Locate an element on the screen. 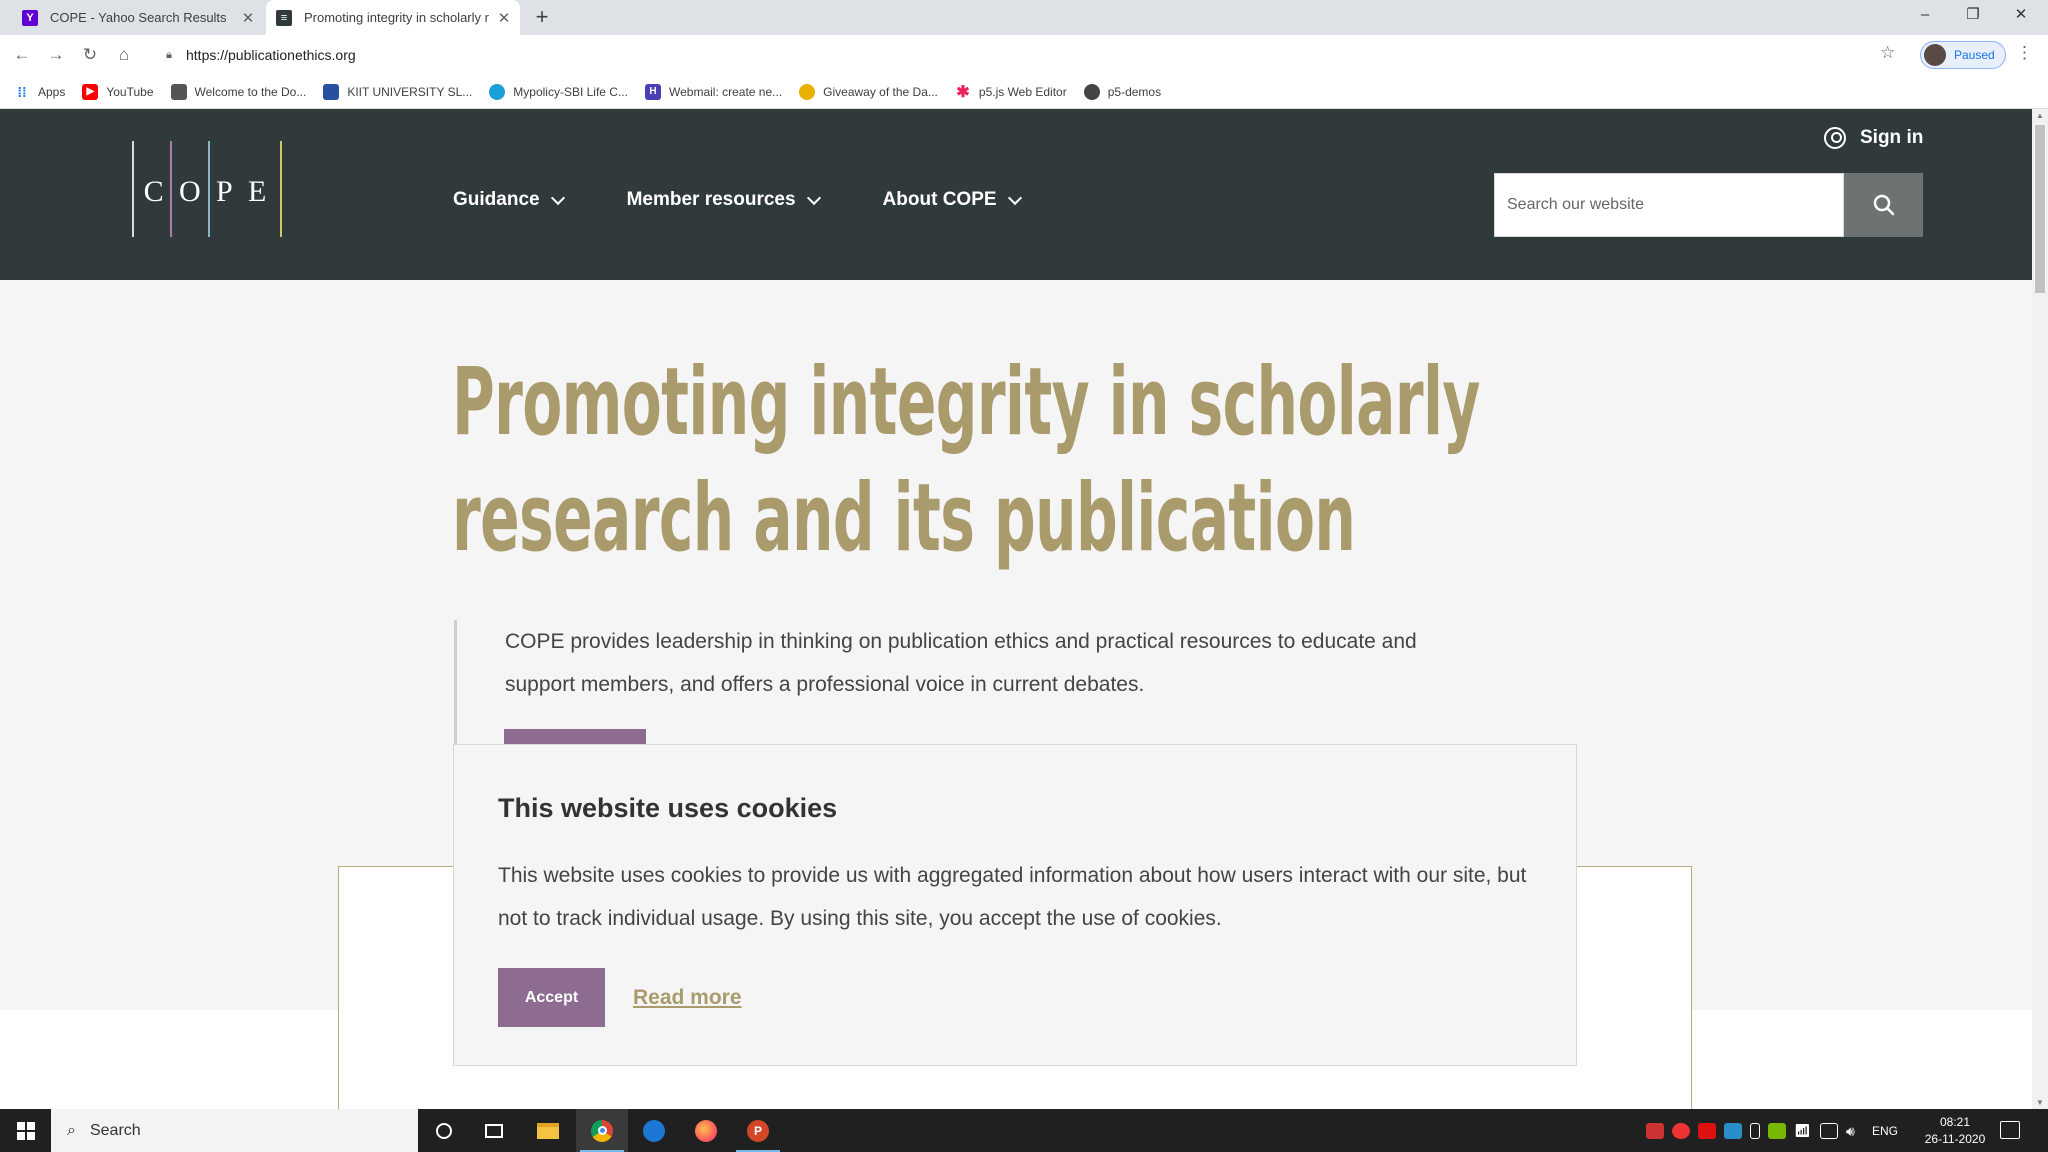  menu-icon: ⋮ is located at coordinates (2024, 53).